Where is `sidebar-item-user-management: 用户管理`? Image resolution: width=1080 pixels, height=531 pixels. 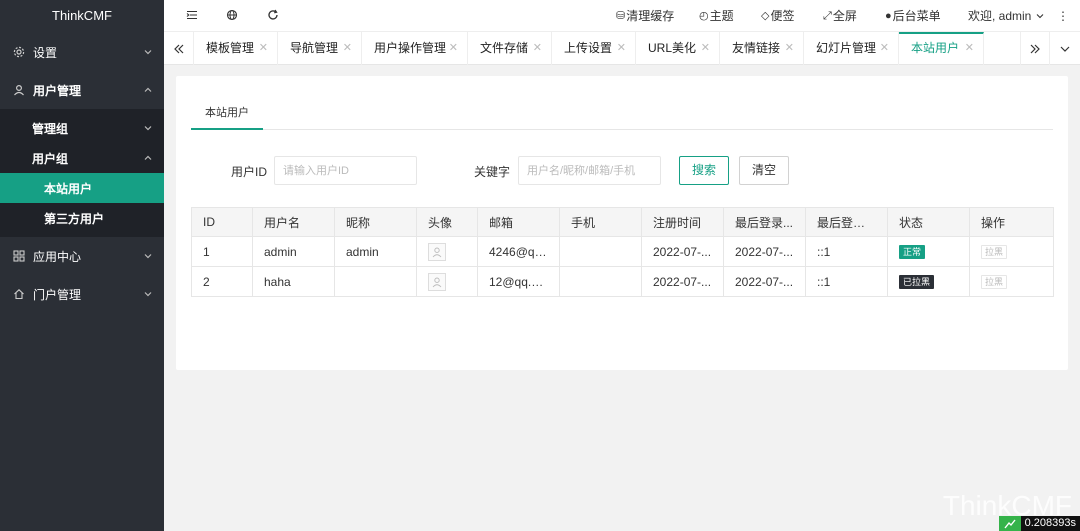 sidebar-item-user-management: 用户管理 is located at coordinates (82, 90).